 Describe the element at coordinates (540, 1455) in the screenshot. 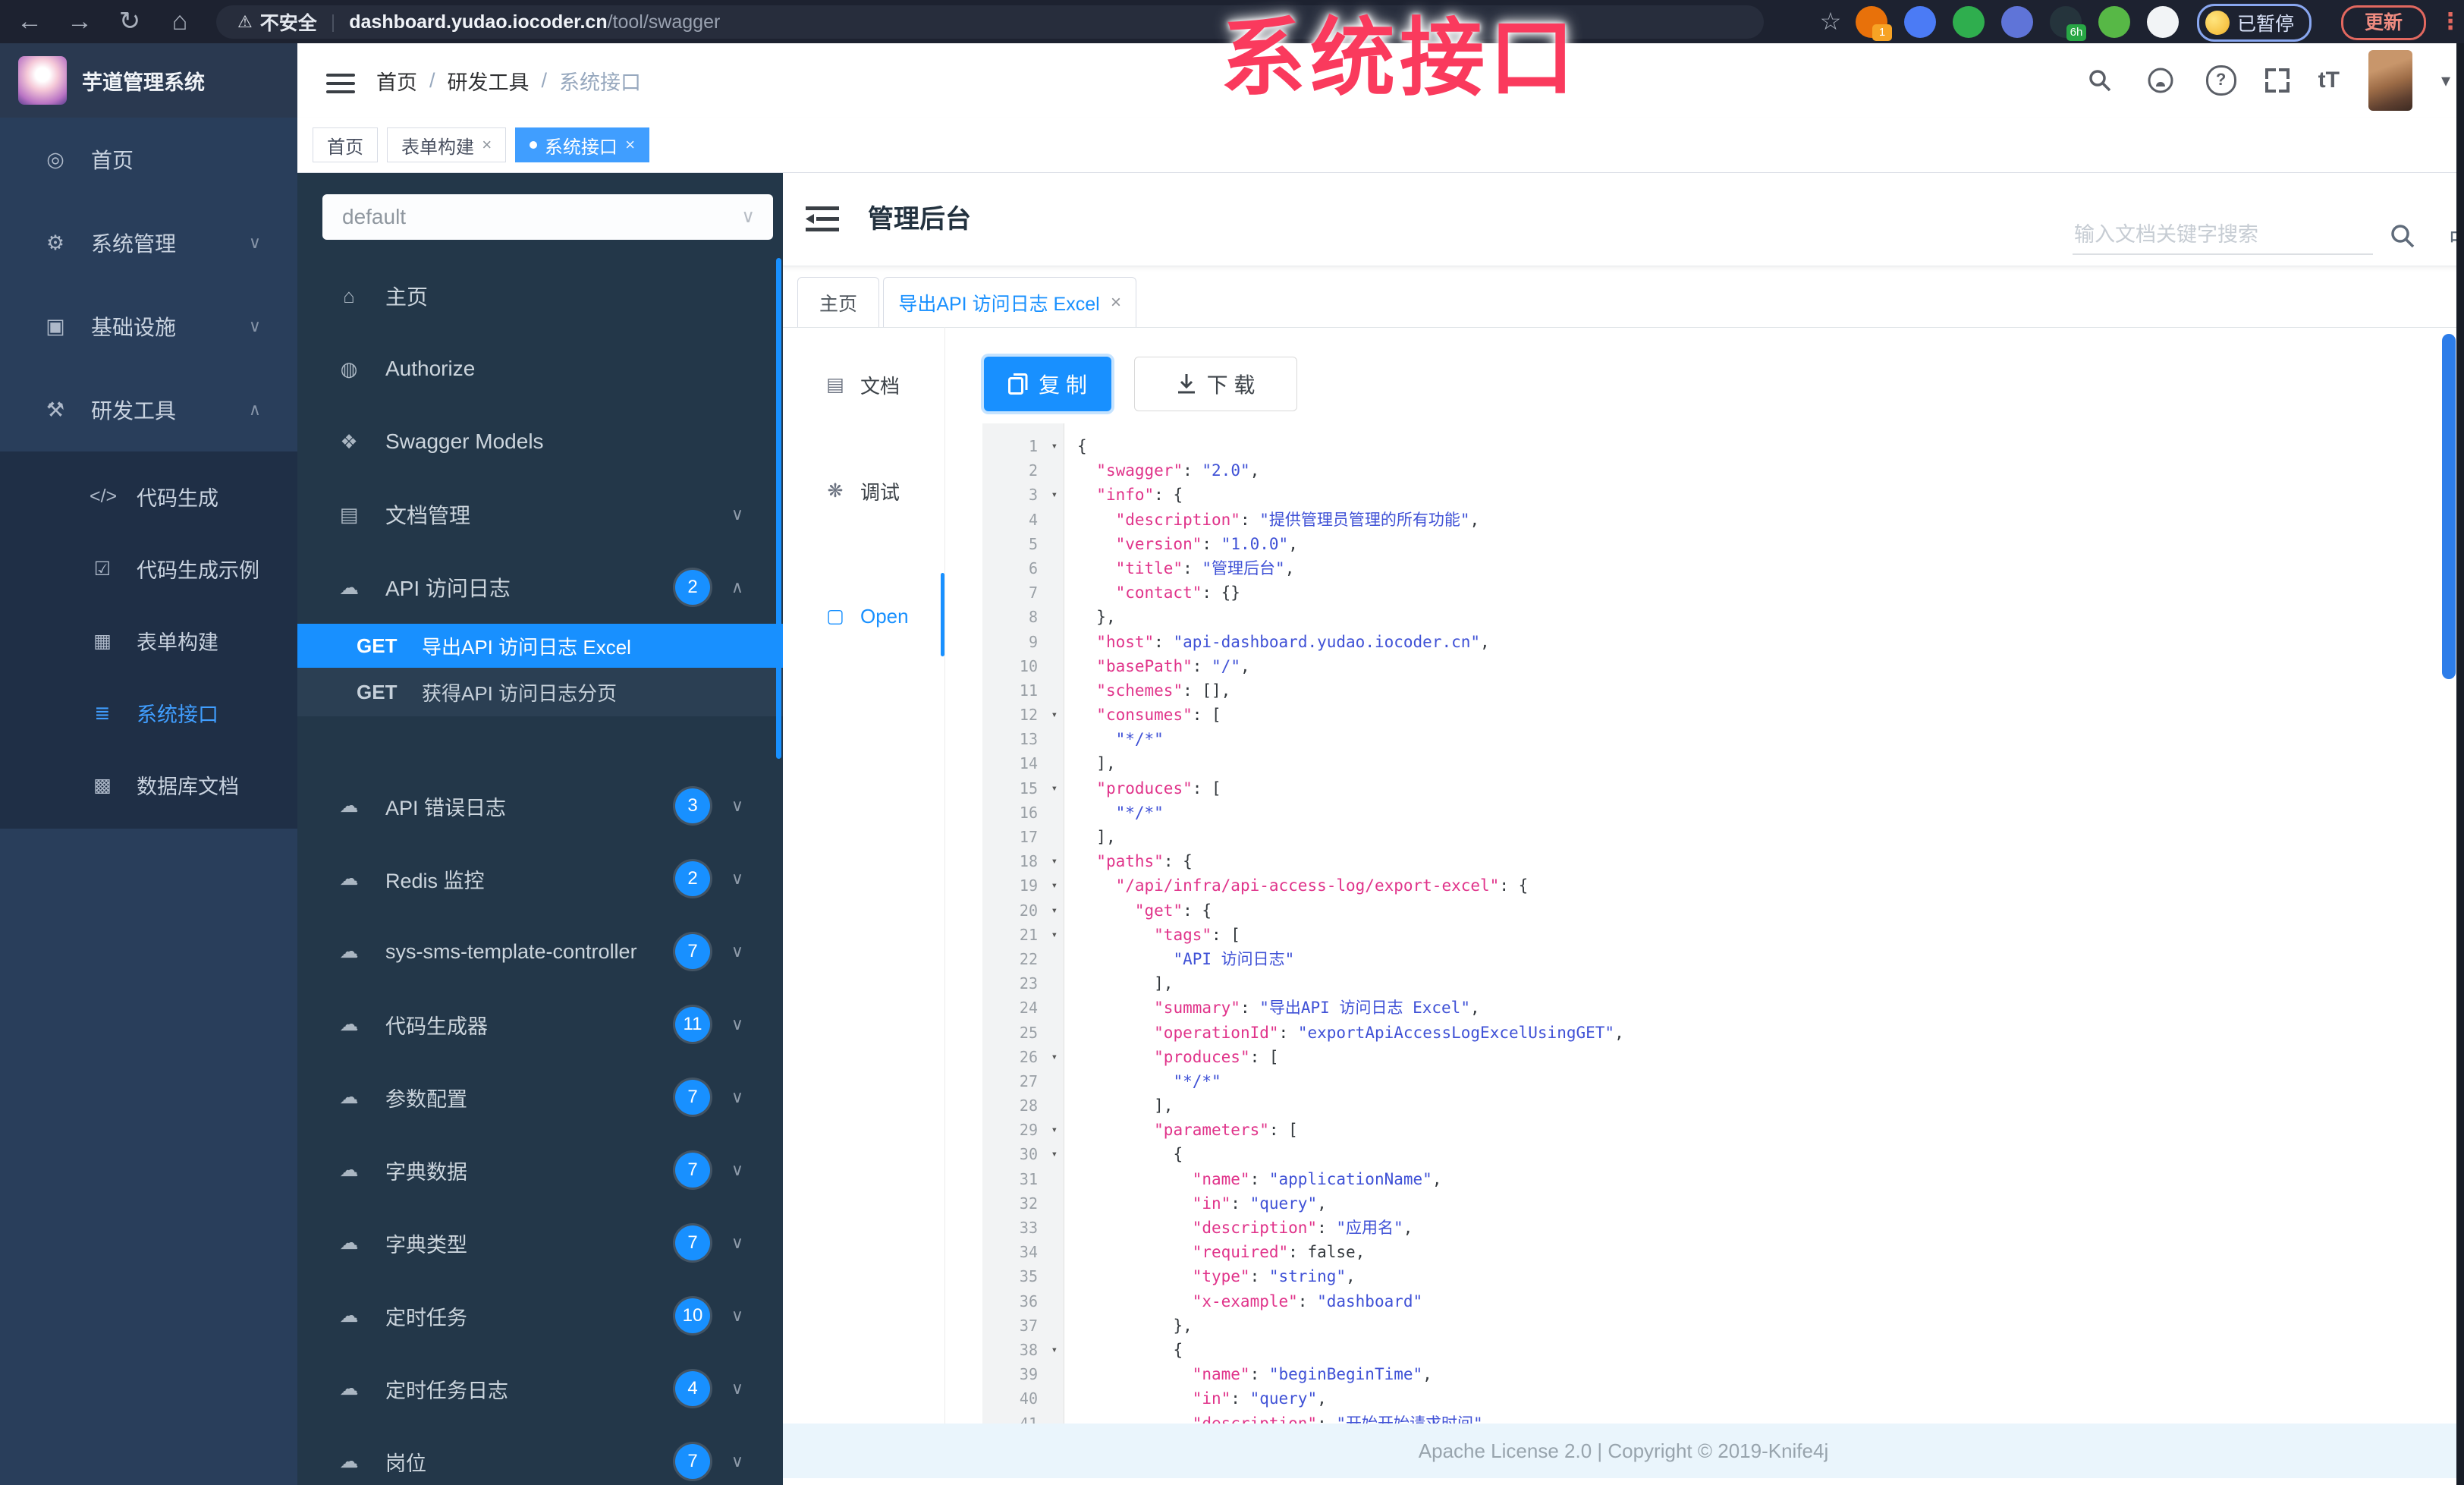

I see `api-group-岗位: ☁ 岗位 7 ∨` at that location.